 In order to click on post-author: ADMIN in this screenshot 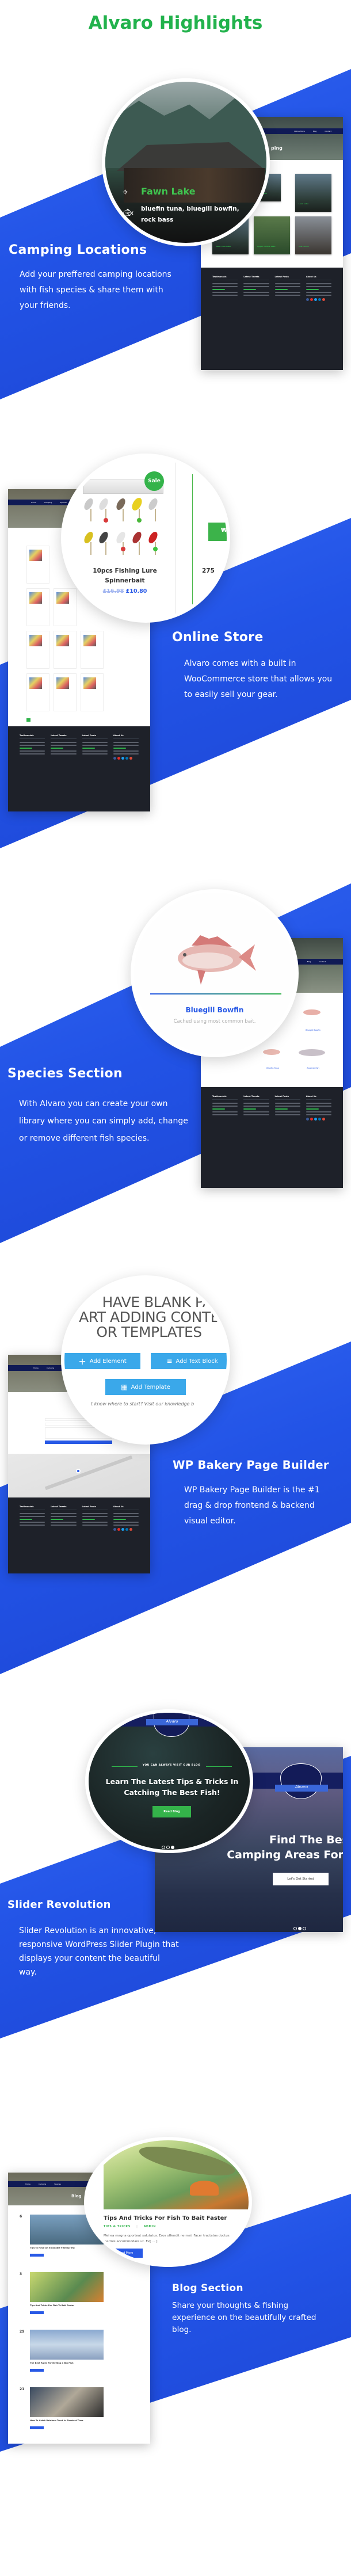, I will do `click(150, 2227)`.